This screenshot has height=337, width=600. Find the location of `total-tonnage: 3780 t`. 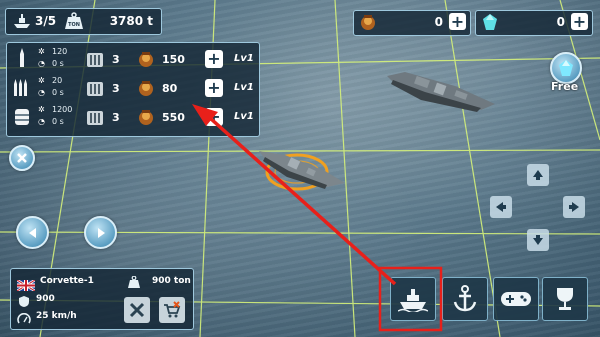

total-tonnage: 3780 t is located at coordinates (131, 21).